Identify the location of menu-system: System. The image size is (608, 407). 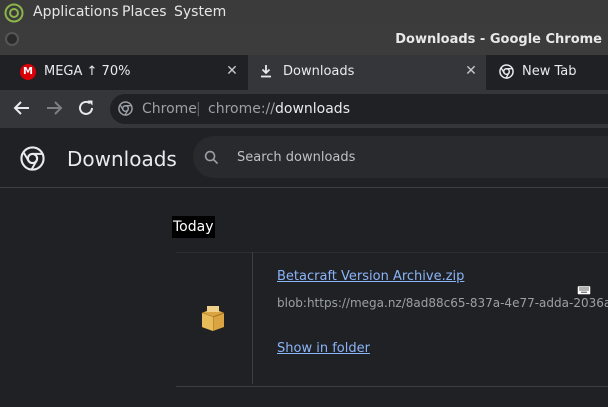
(200, 12).